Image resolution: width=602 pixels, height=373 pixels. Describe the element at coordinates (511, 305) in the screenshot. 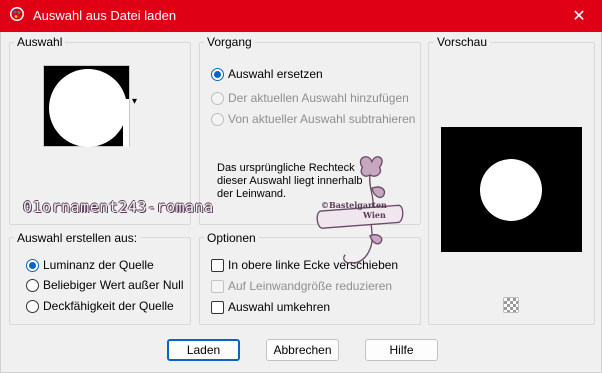

I see `checkerboard-icon` at that location.